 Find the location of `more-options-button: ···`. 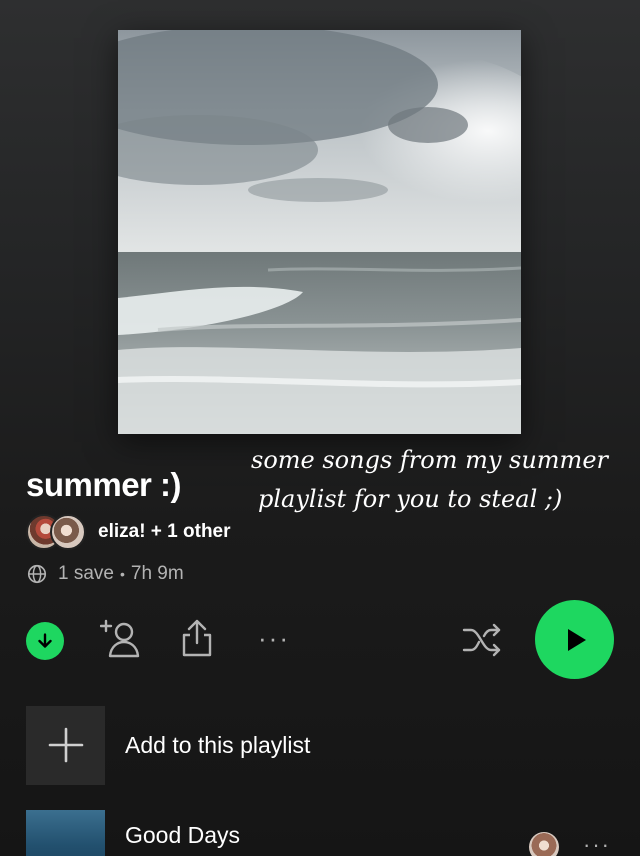

more-options-button: ··· is located at coordinates (274, 638).